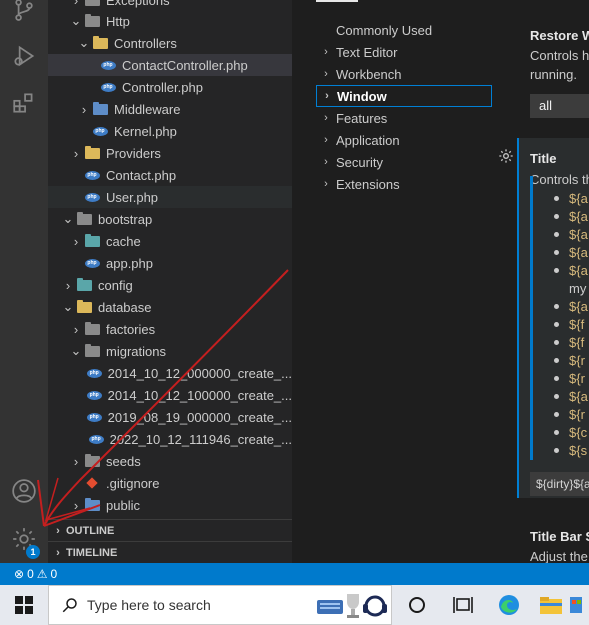 The image size is (589, 625). Describe the element at coordinates (92, 483) in the screenshot. I see `git-file-icon` at that location.